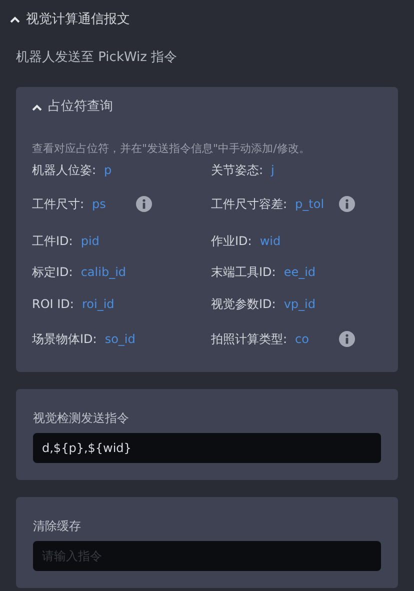 Image resolution: width=414 pixels, height=591 pixels. What do you see at coordinates (52, 241) in the screenshot?
I see `field-label: 工件ID:` at bounding box center [52, 241].